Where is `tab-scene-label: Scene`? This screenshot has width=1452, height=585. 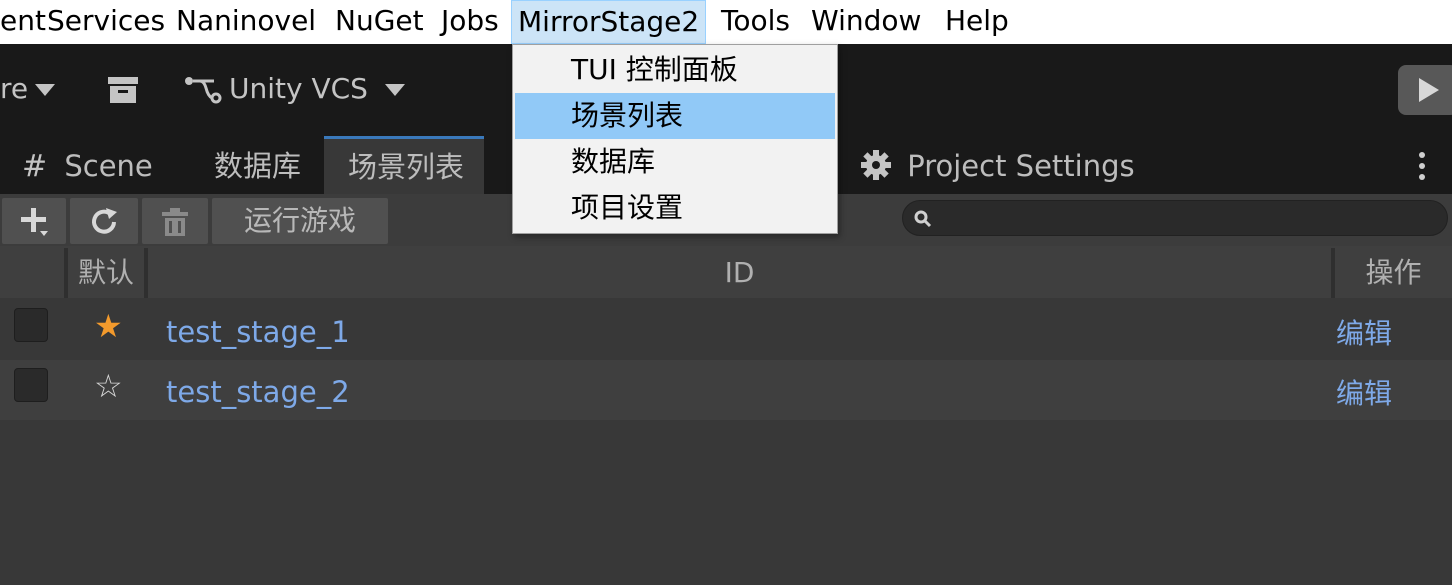
tab-scene-label: Scene is located at coordinates (108, 166).